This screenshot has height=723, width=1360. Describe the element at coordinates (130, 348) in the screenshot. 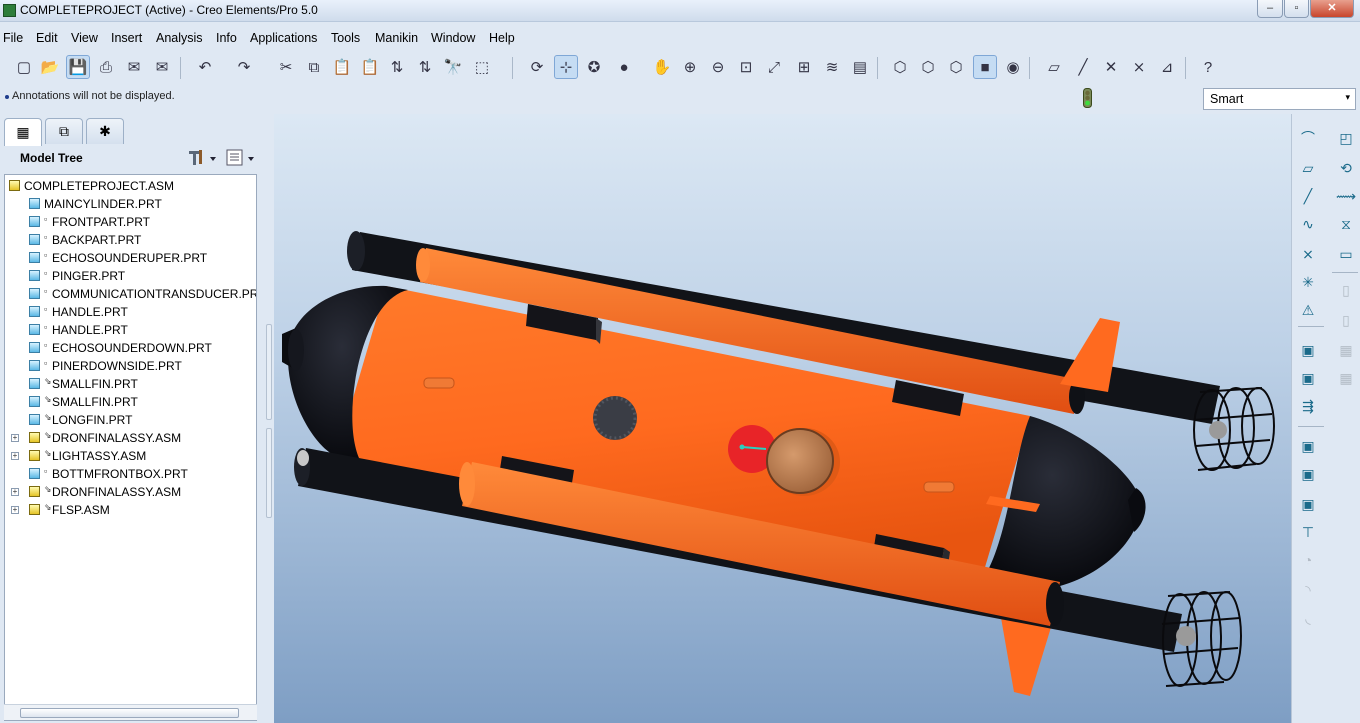

I see `tree-item: ▫ ECHOSOUNDERDOWN.PRT` at that location.